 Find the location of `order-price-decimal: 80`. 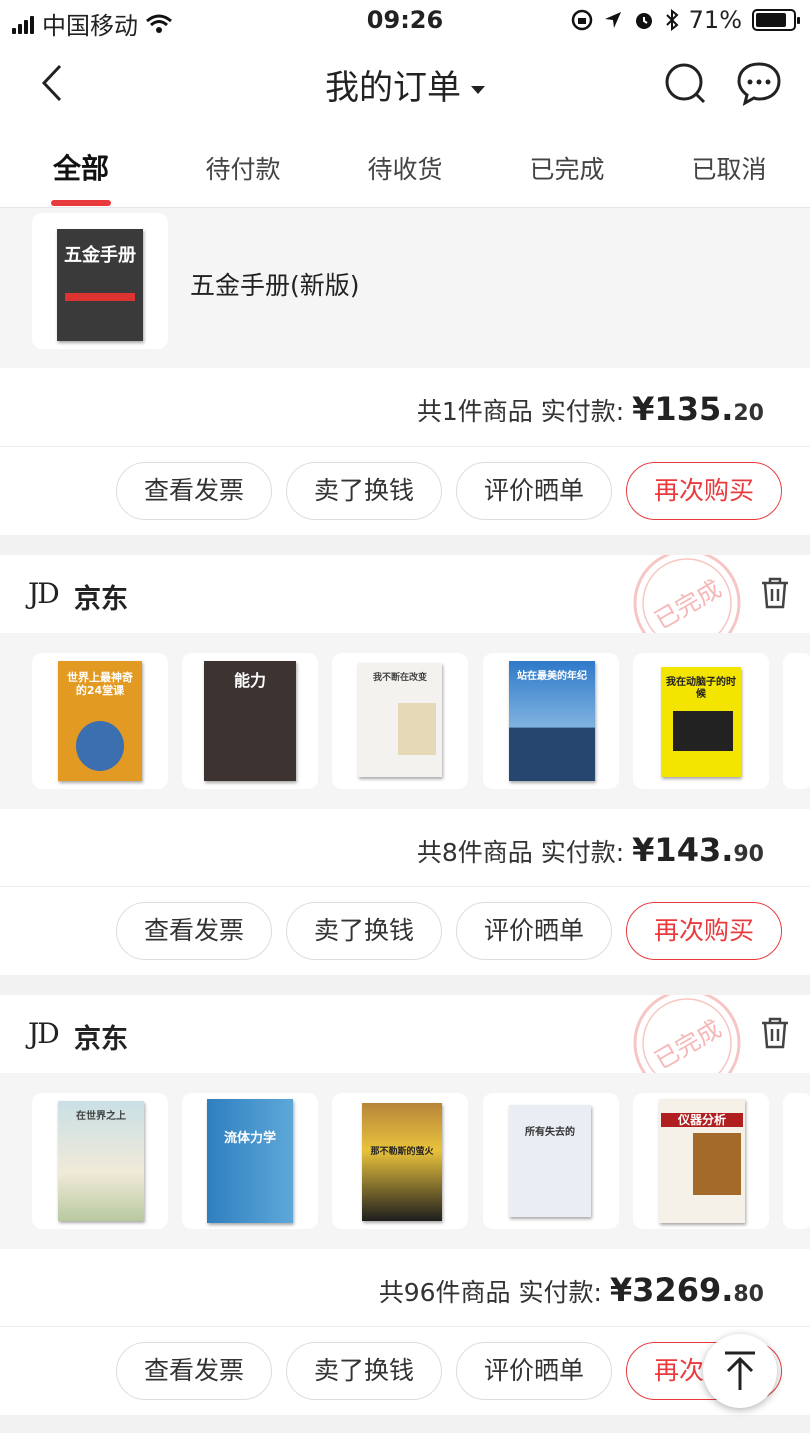

order-price-decimal: 80 is located at coordinates (748, 1294).